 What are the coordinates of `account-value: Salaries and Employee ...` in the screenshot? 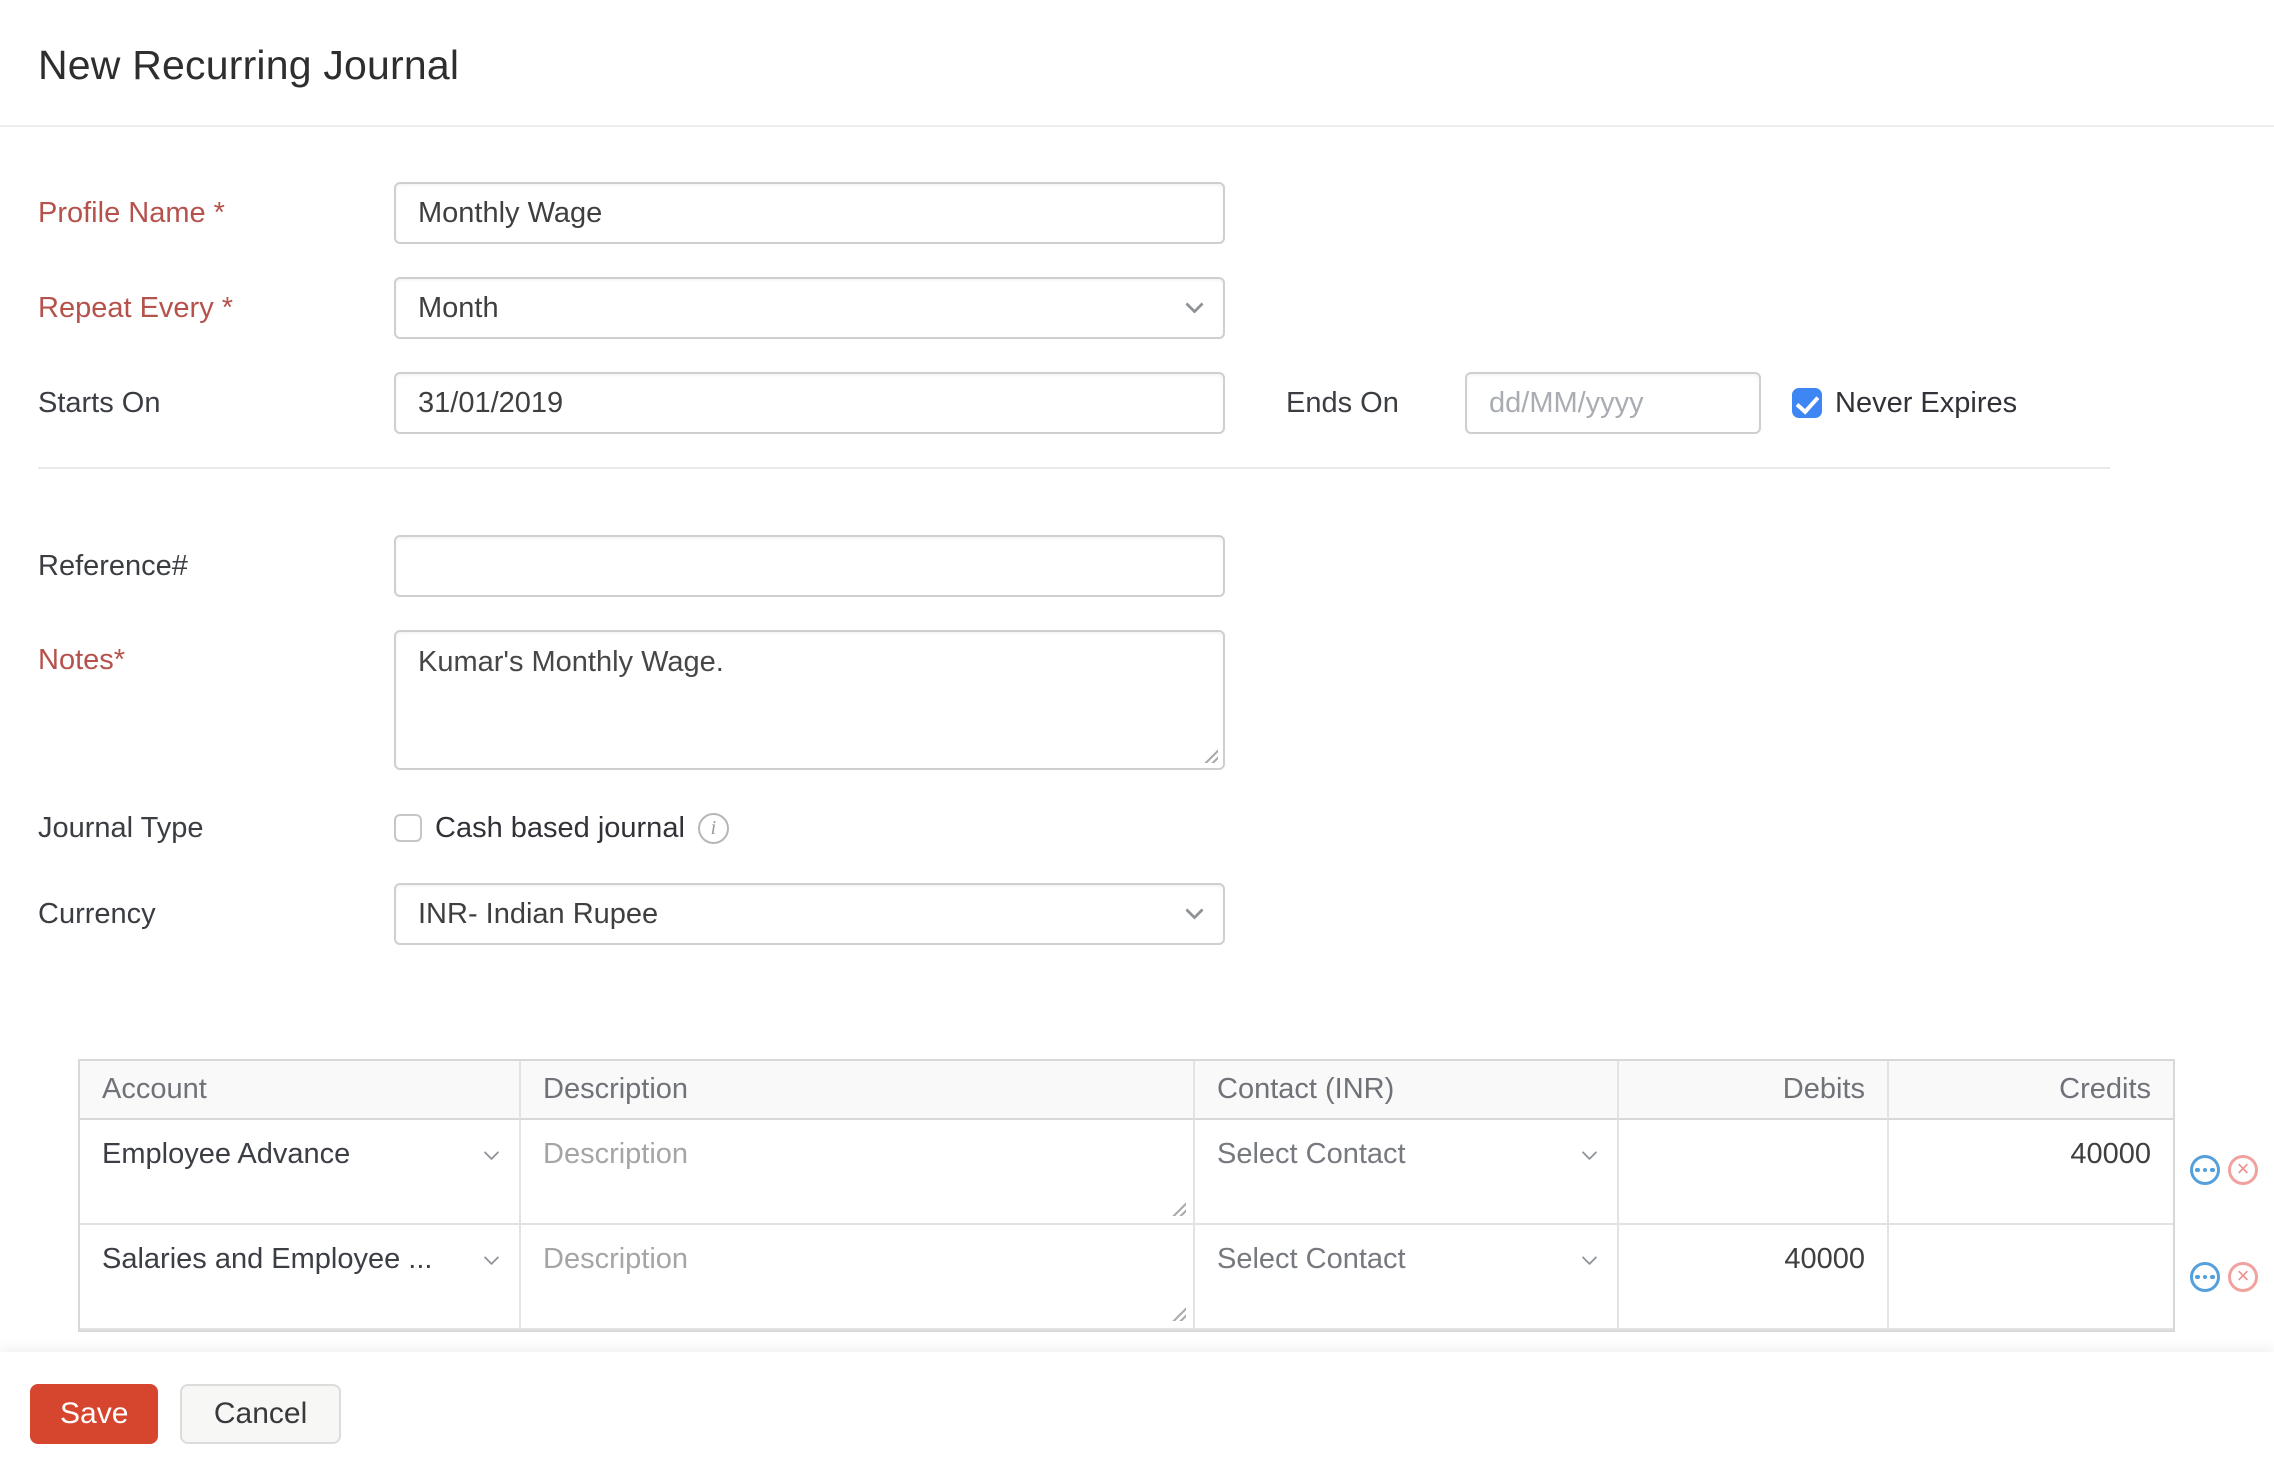 It's located at (267, 1259).